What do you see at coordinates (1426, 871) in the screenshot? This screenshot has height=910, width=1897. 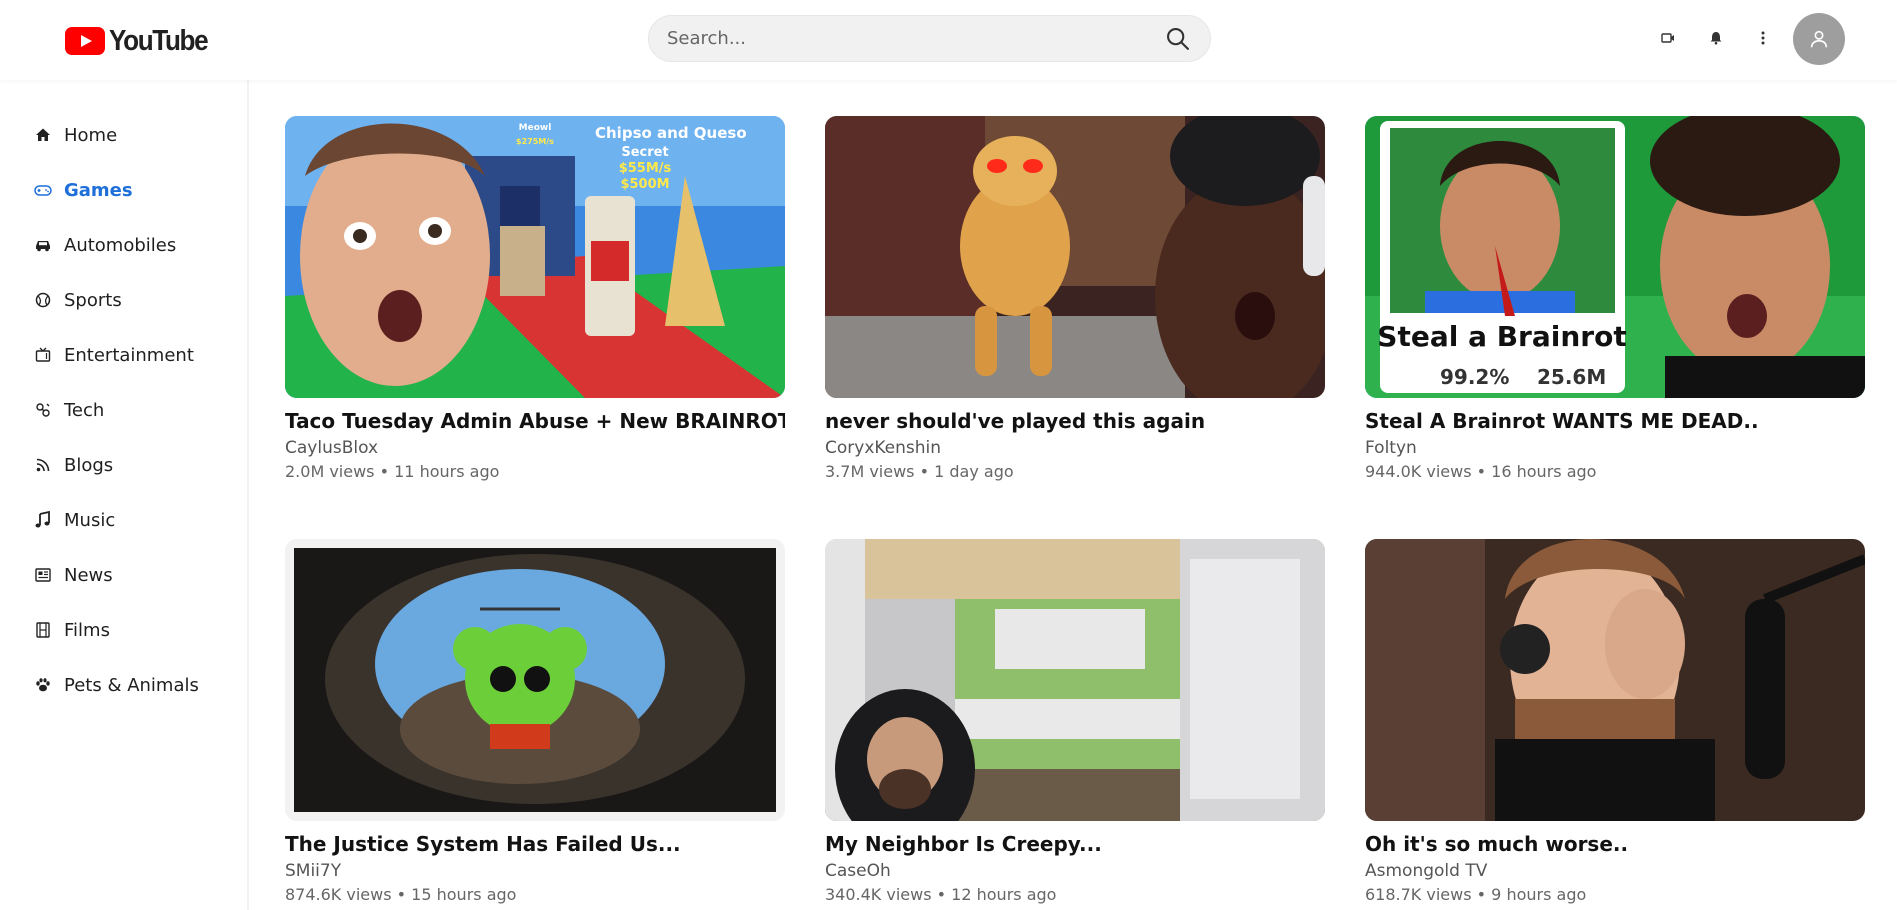 I see `channel-name: Asmongold TV` at bounding box center [1426, 871].